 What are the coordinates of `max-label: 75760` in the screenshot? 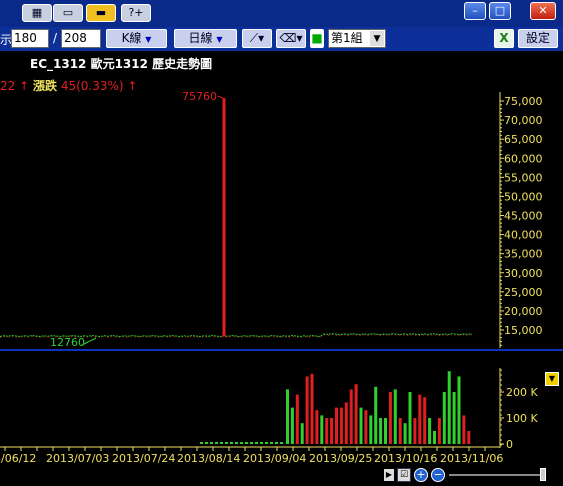 It's located at (199, 96).